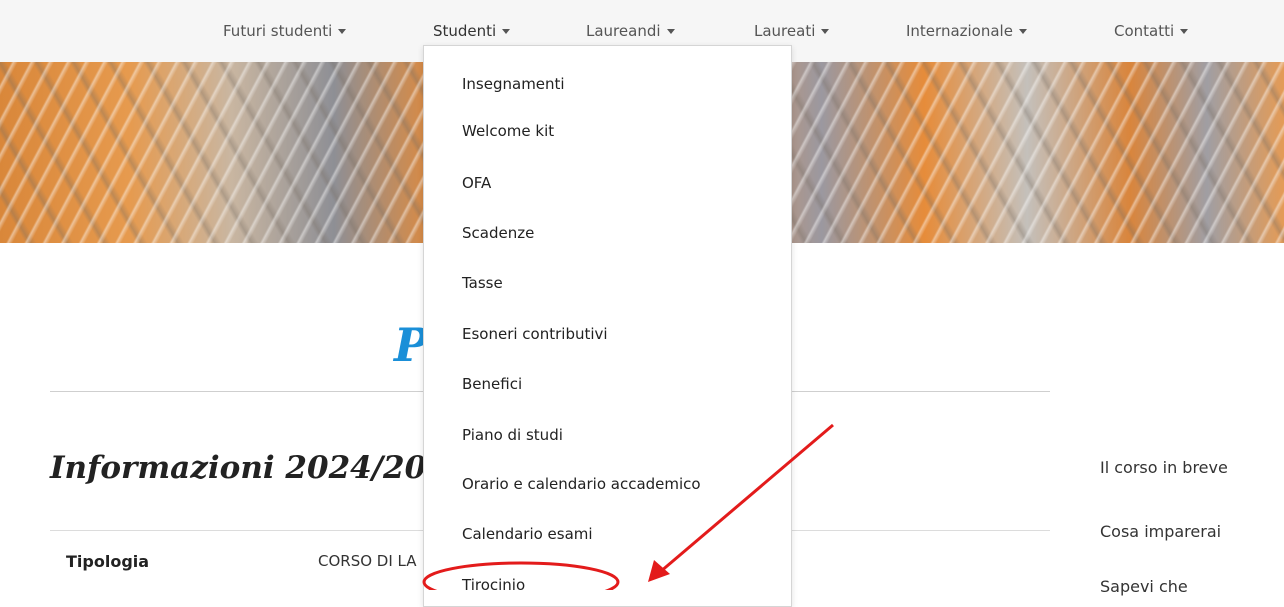 Image resolution: width=1284 pixels, height=607 pixels. What do you see at coordinates (527, 534) in the screenshot?
I see `menu-item-calendario-esami: Calendario esami` at bounding box center [527, 534].